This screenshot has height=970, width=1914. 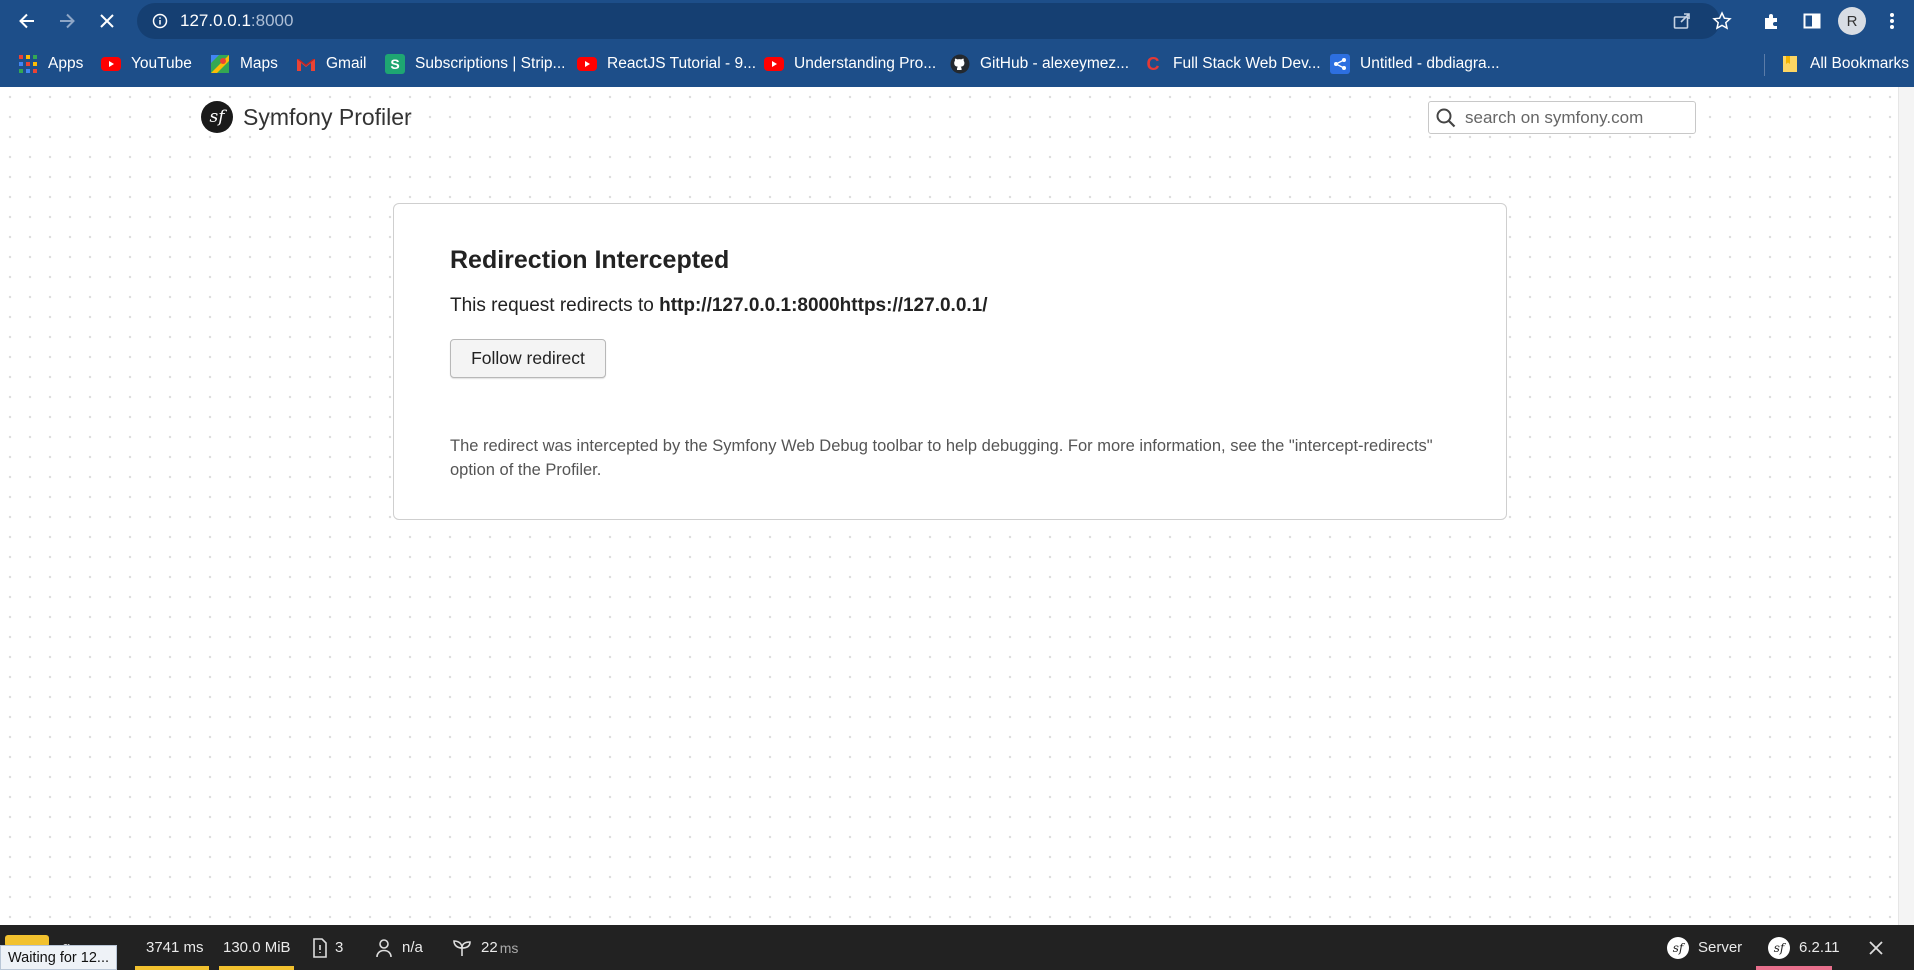 What do you see at coordinates (1575, 117) in the screenshot?
I see `search-input` at bounding box center [1575, 117].